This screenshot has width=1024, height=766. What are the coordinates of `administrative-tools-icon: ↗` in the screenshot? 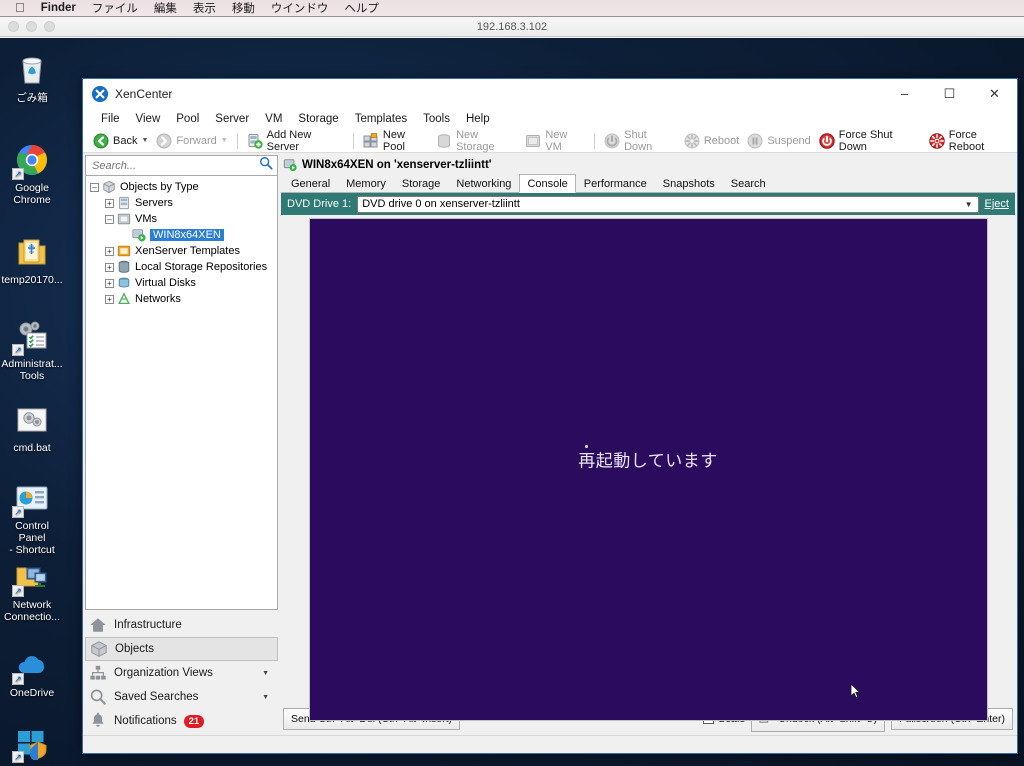 It's located at (31, 337).